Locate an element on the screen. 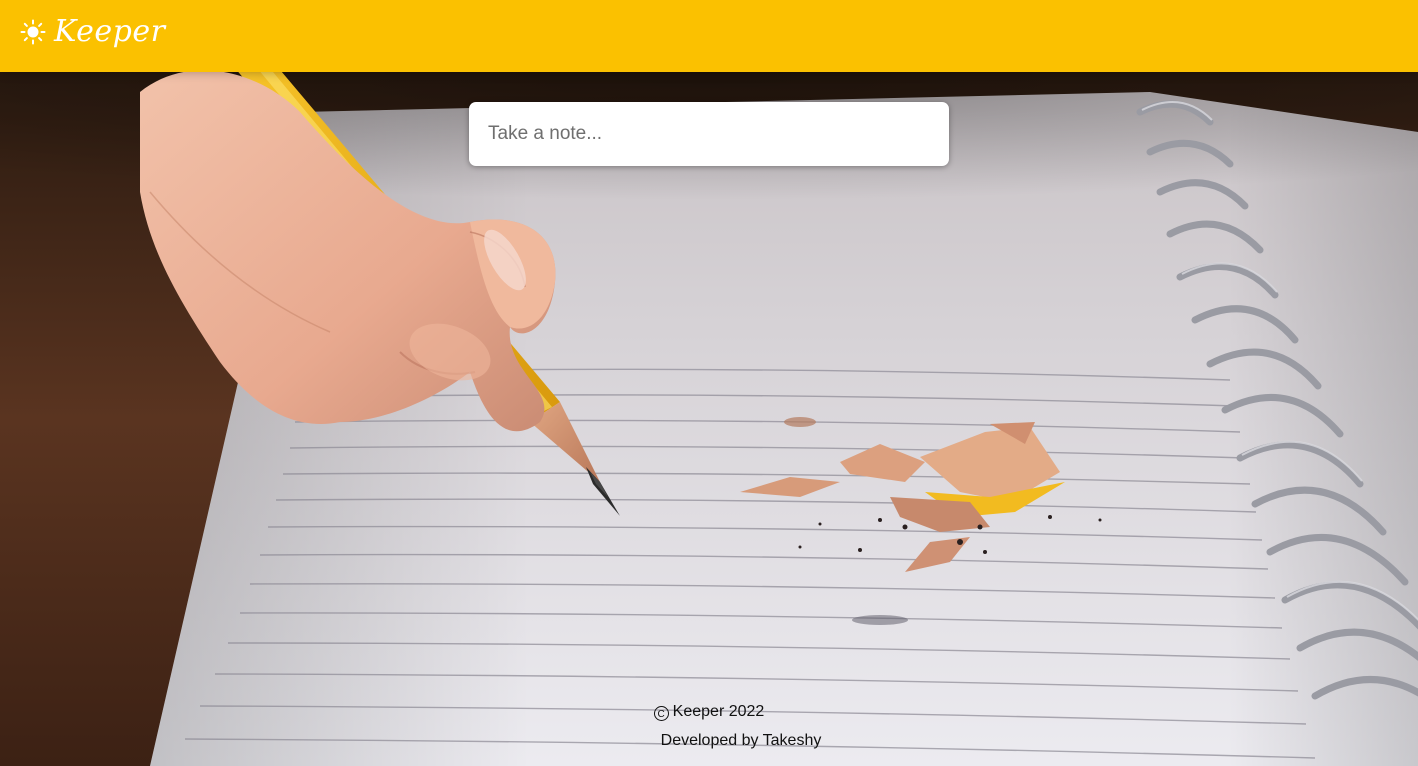 The image size is (1418, 766). brand: Keeper is located at coordinates (92, 32).